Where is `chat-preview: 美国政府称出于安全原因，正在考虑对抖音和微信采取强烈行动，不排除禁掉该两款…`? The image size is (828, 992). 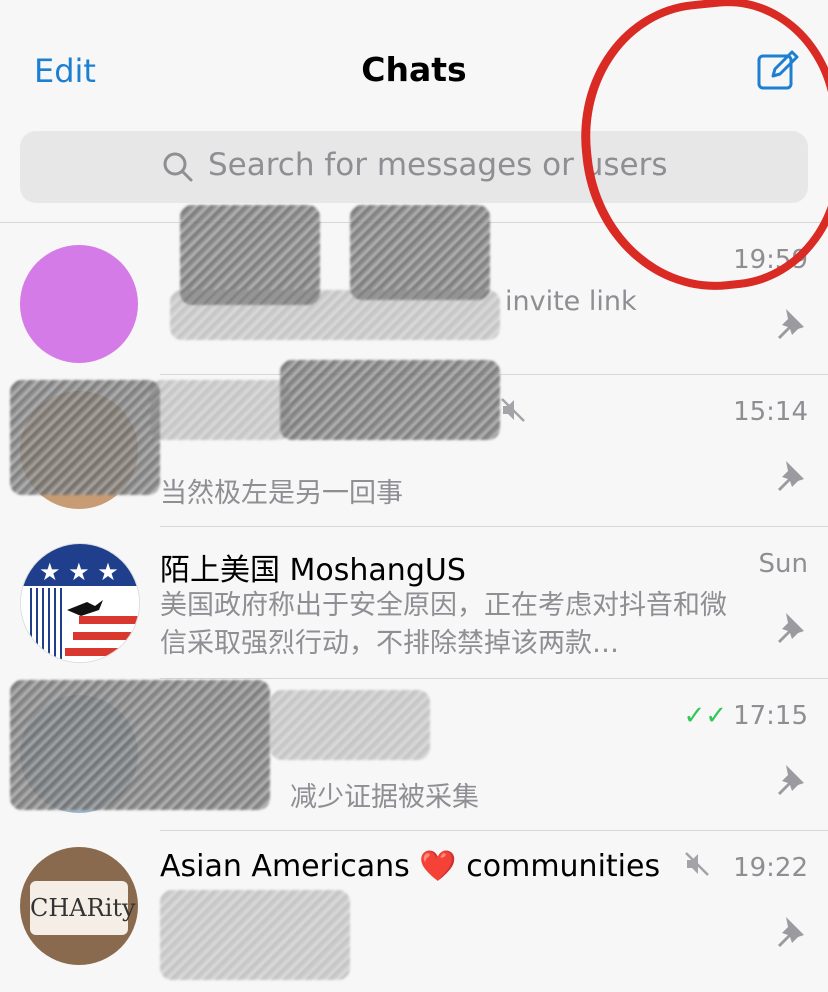
chat-preview: 美国政府称出于安全原因，正在考虑对抖音和微信采取强烈行动，不排除禁掉该两款… is located at coordinates (443, 624).